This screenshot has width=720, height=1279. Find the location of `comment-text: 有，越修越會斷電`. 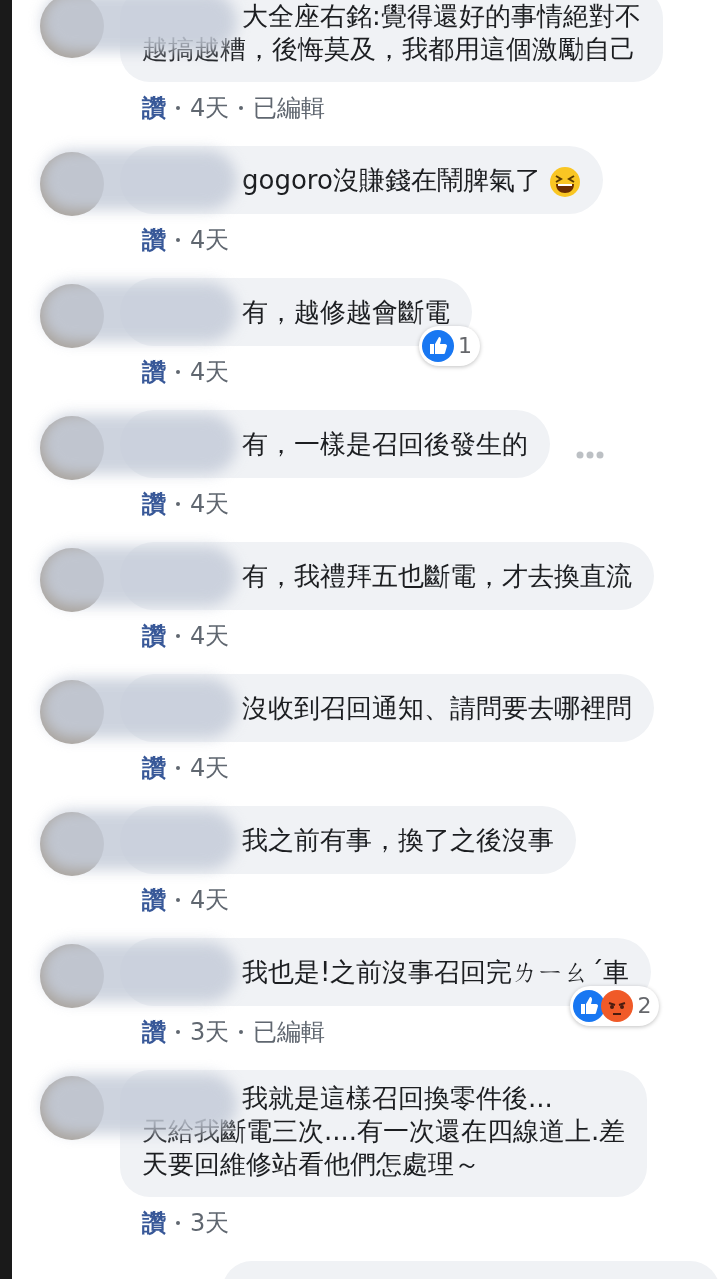

comment-text: 有，越修越會斷電 is located at coordinates (346, 312).